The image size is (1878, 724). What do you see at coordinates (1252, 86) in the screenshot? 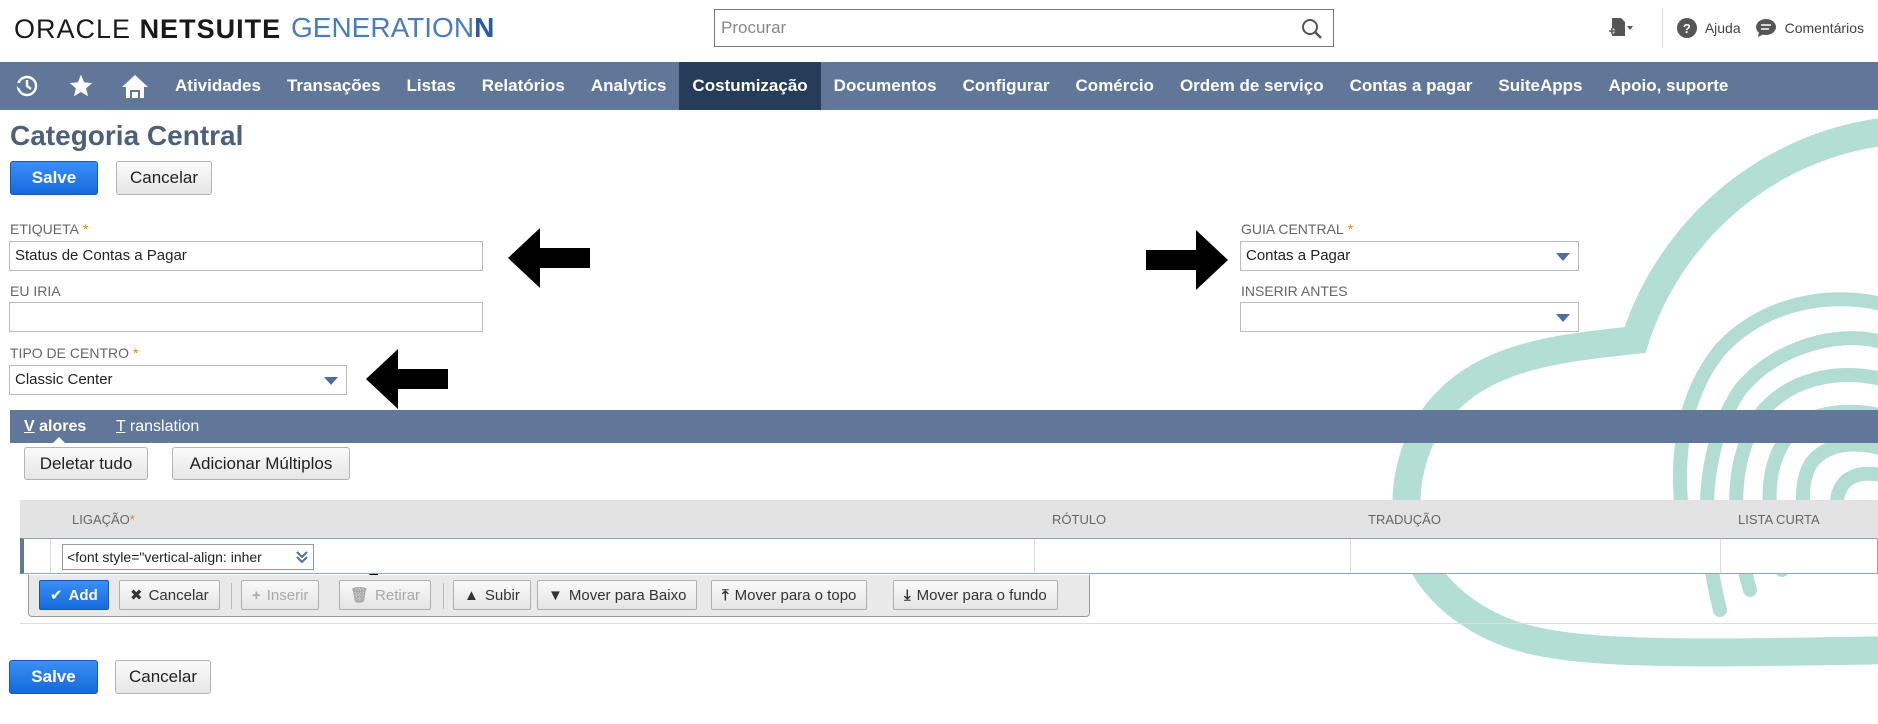
I see `nav-ordem-de-servico: Ordem de serviço` at bounding box center [1252, 86].